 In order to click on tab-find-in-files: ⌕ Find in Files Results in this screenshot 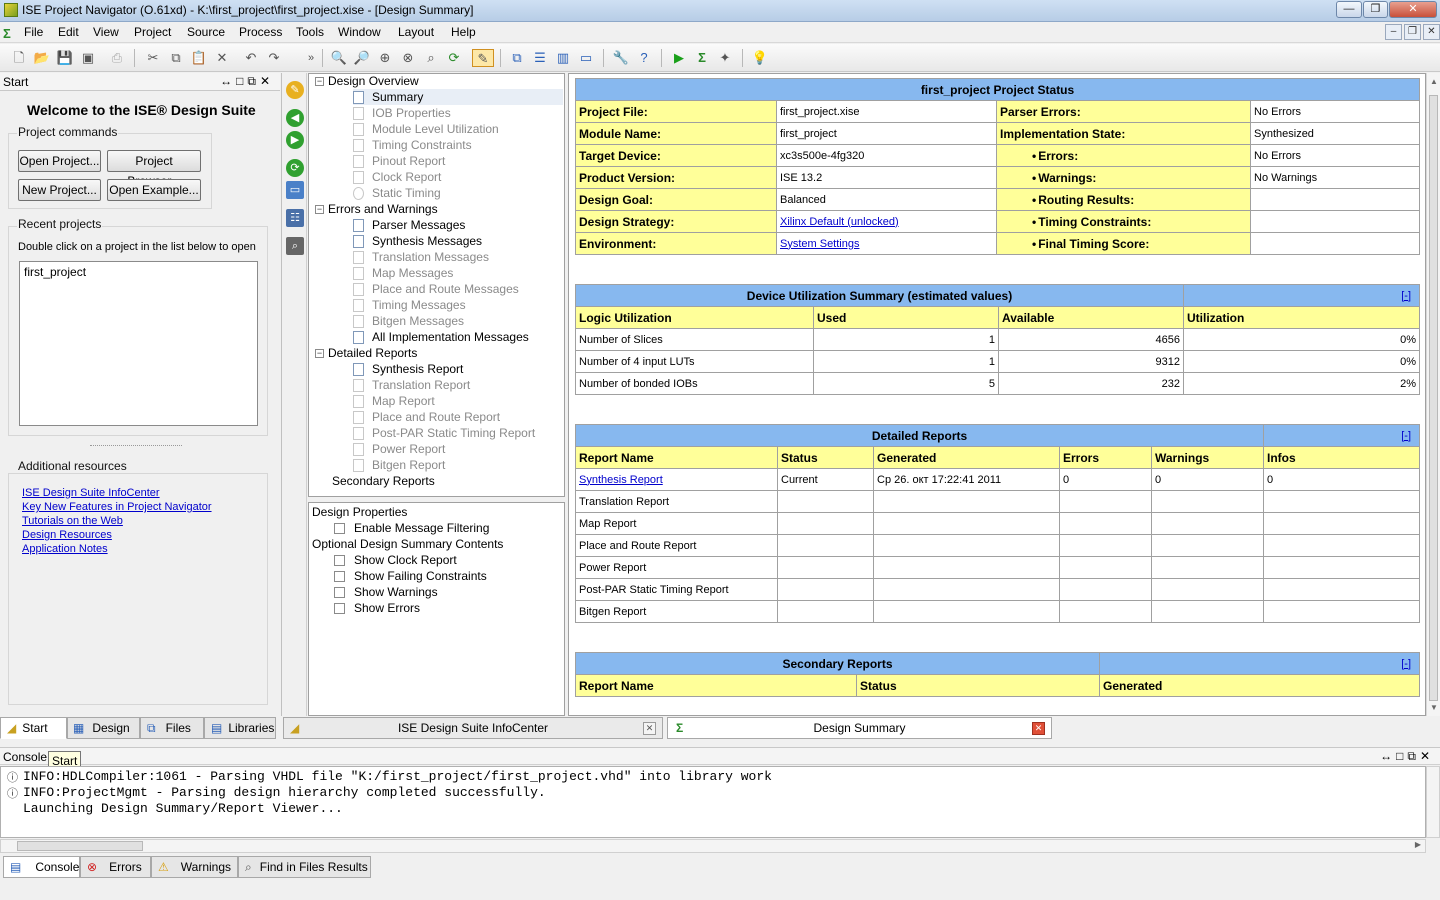, I will do `click(304, 867)`.